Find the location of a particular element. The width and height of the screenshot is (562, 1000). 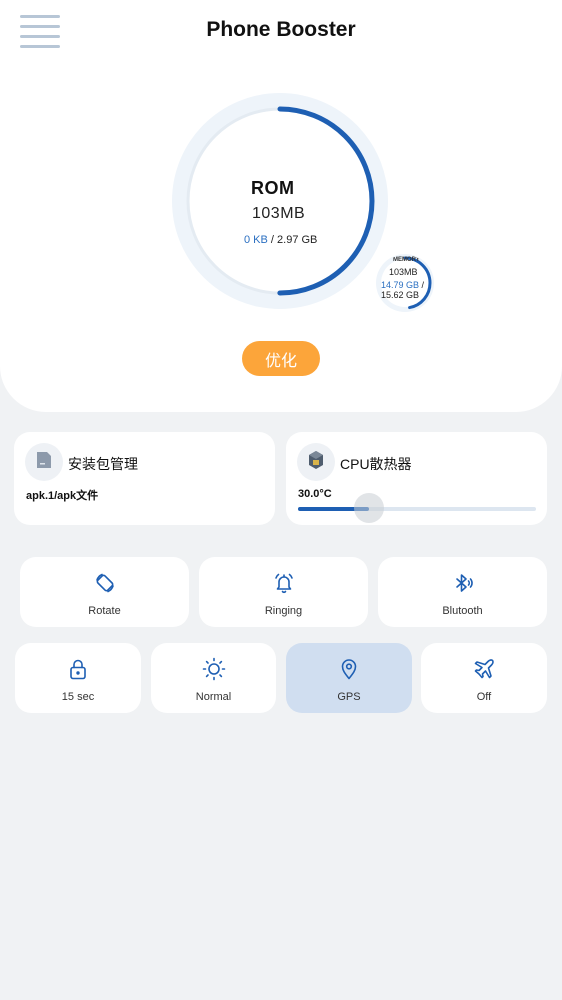

ram-gauge-content: MEMORY 103MB 14.79 GB / 15.62 GB is located at coordinates (405, 283).